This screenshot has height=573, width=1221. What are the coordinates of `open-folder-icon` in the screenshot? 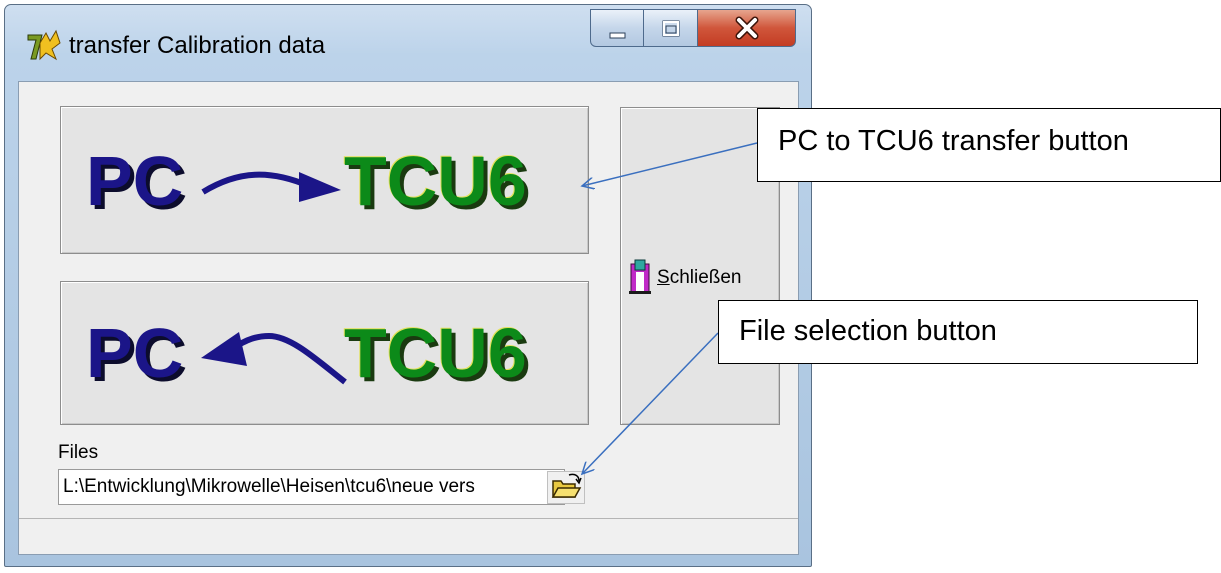 It's located at (566, 485).